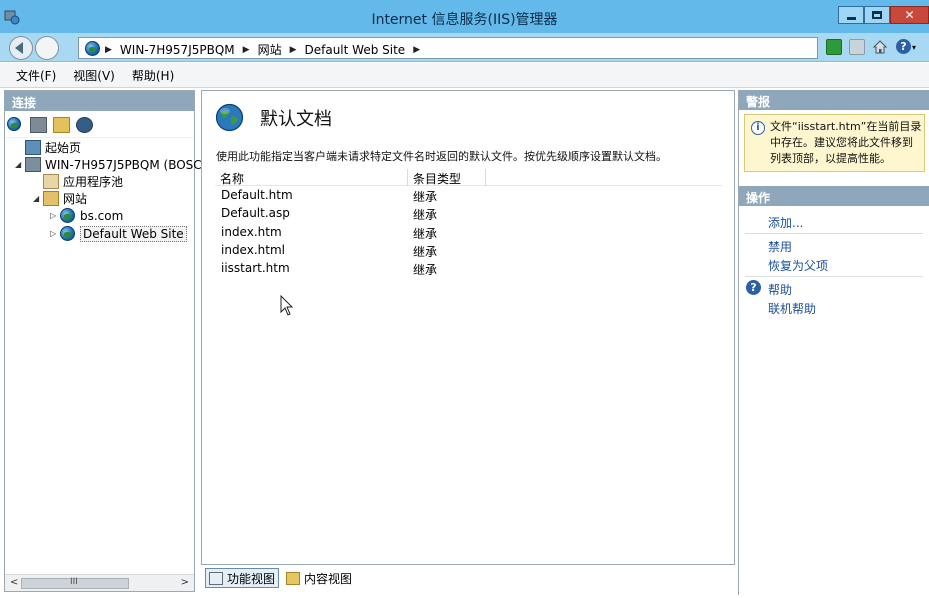 Image resolution: width=929 pixels, height=598 pixels. I want to click on content-view-icon, so click(293, 578).